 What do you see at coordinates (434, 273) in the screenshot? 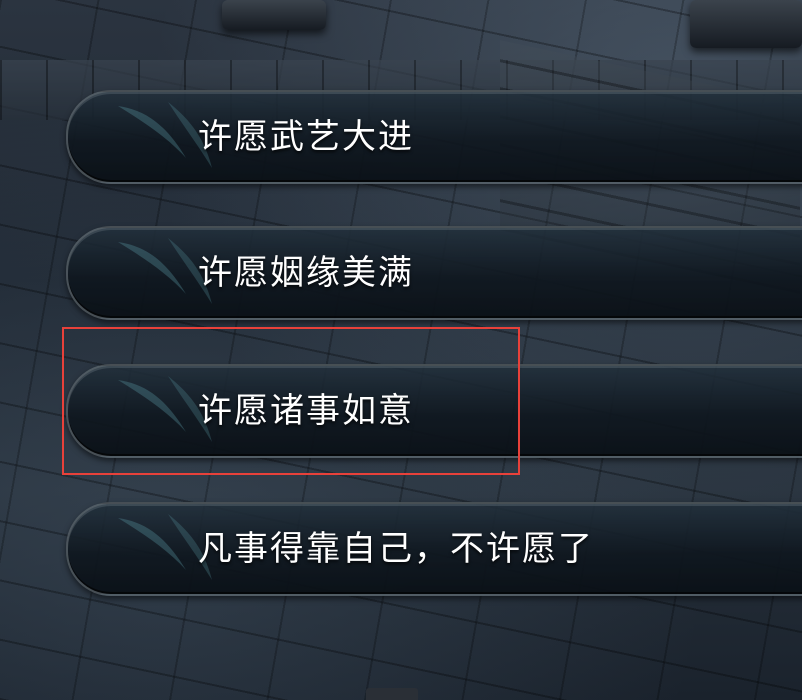
I see `dialog-option-marriage: 许愿姻缘美满` at bounding box center [434, 273].